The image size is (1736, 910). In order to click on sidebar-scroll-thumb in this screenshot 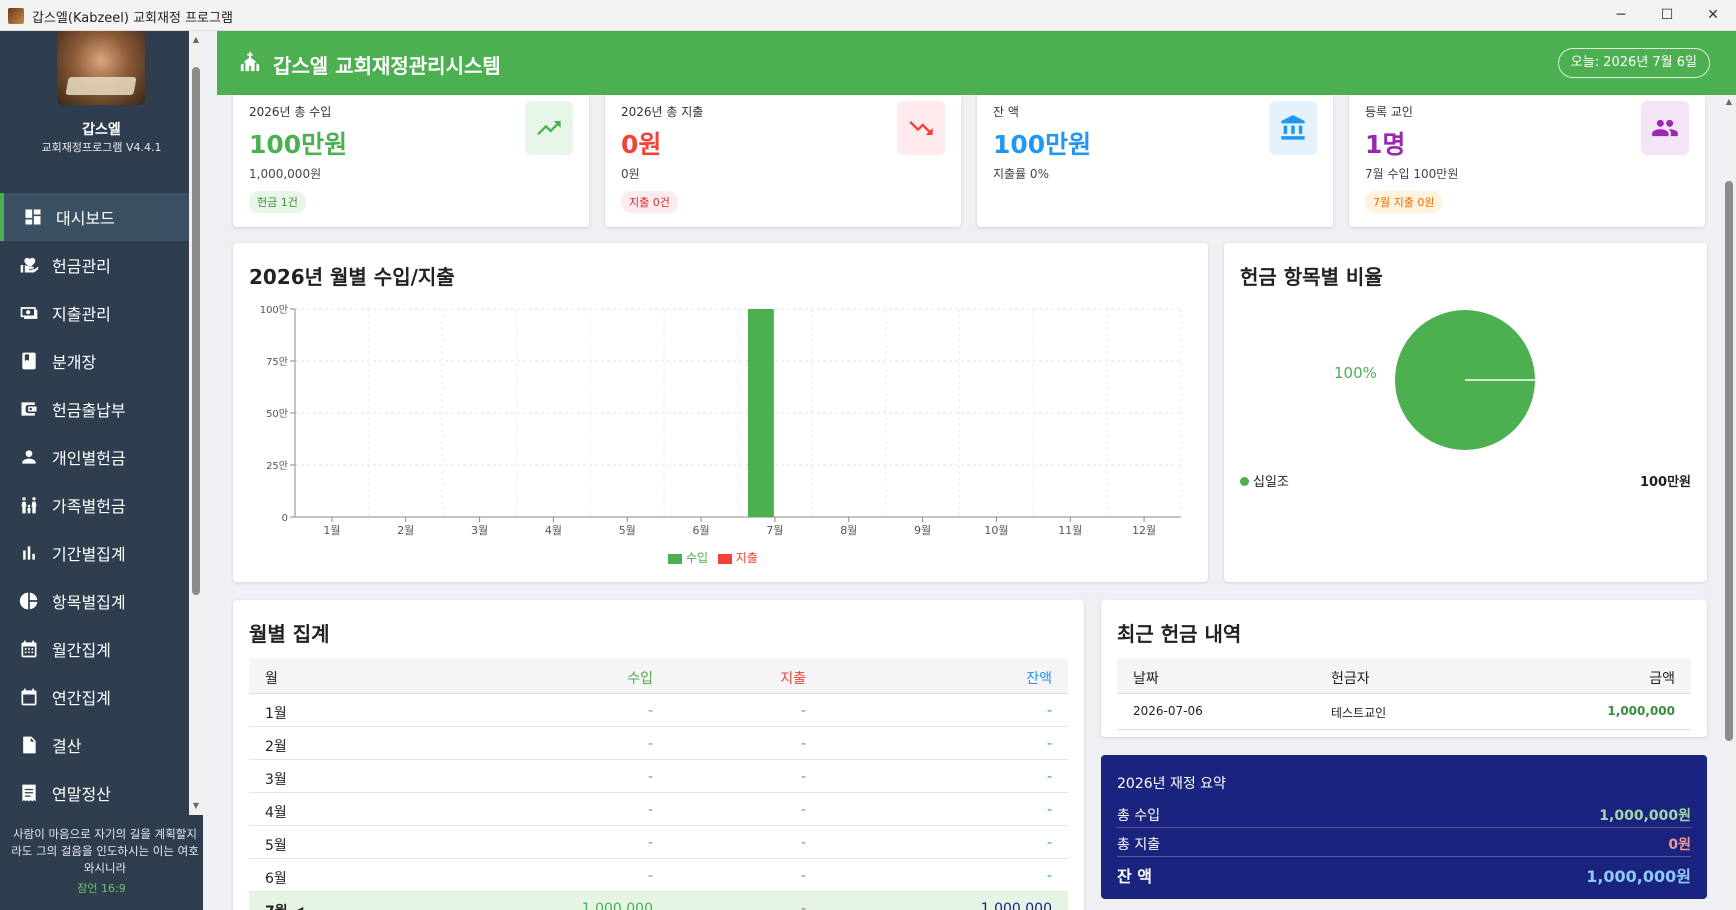, I will do `click(196, 331)`.